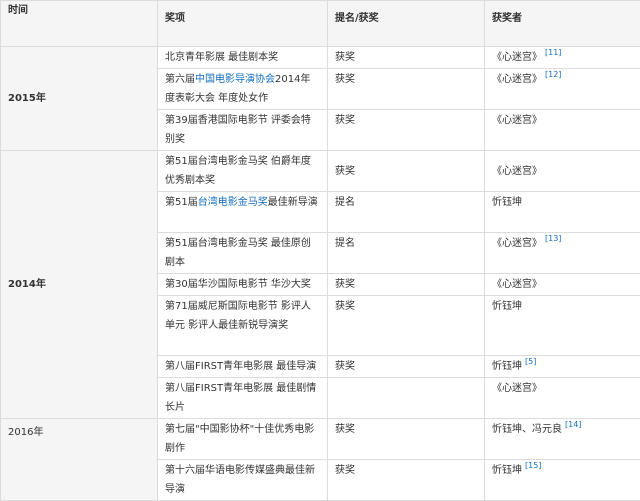  I want to click on award-cell: 第30届华沙国际电影节 华沙大奖, so click(243, 285).